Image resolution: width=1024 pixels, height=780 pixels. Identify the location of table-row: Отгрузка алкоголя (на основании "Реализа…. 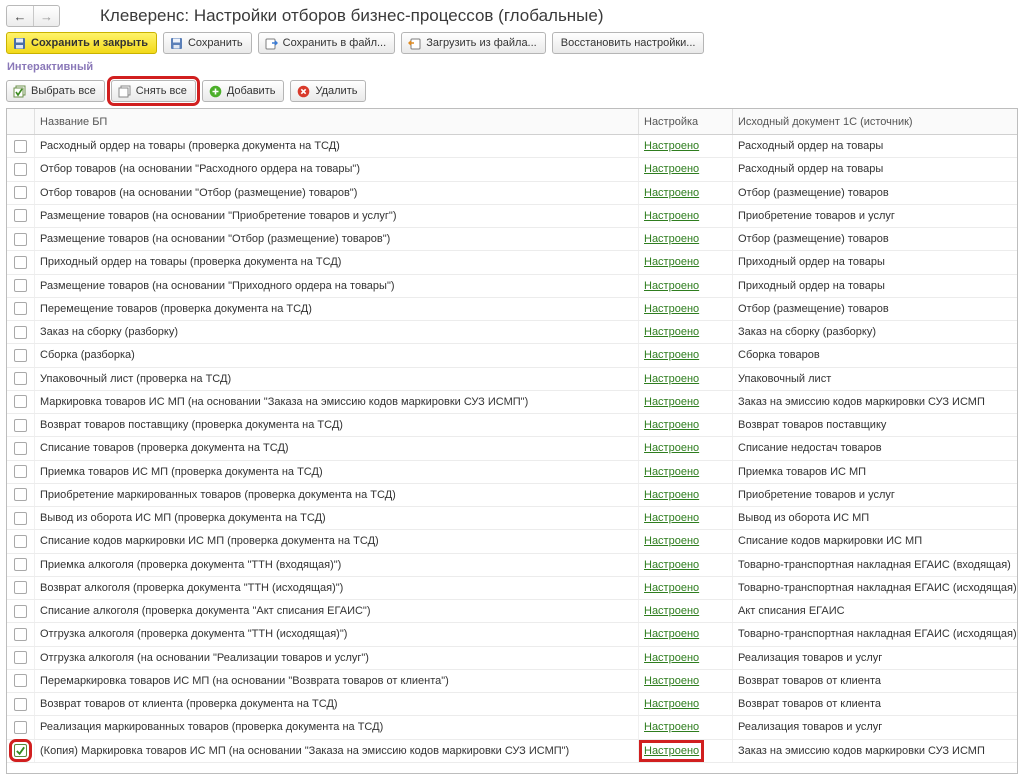
(512, 658).